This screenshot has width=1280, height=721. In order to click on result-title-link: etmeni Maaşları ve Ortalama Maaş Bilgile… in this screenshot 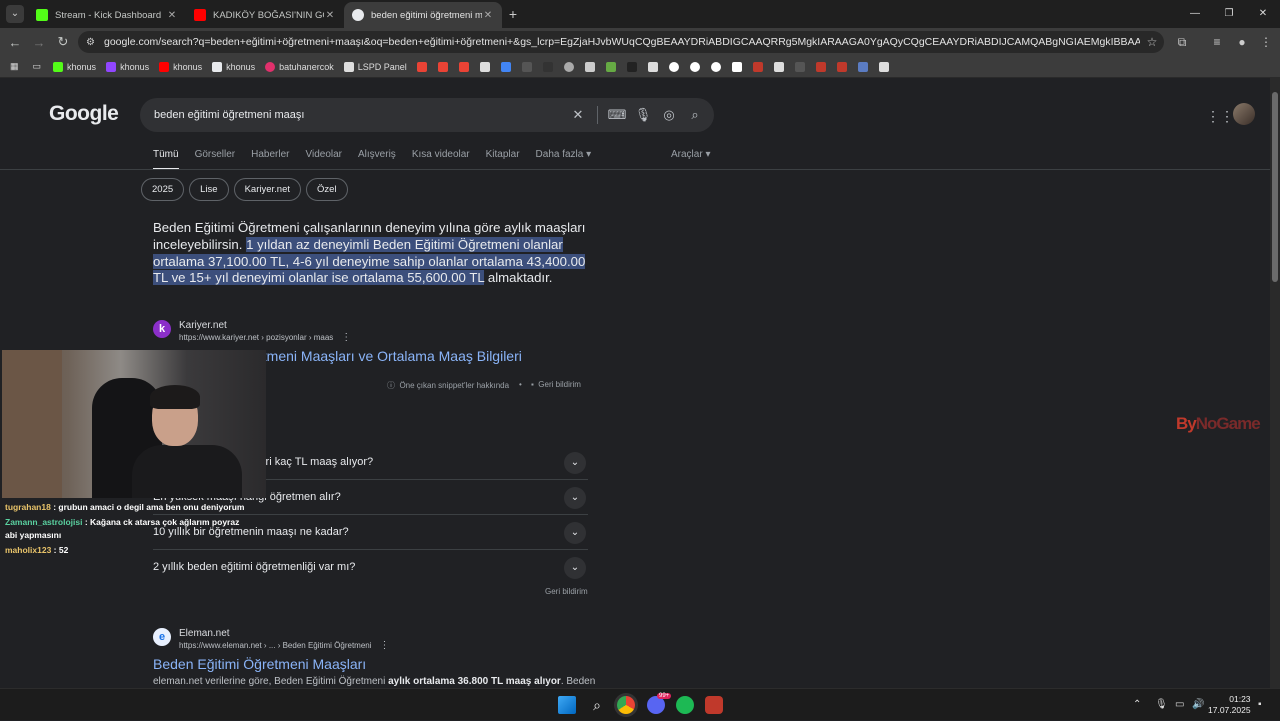, I will do `click(388, 356)`.